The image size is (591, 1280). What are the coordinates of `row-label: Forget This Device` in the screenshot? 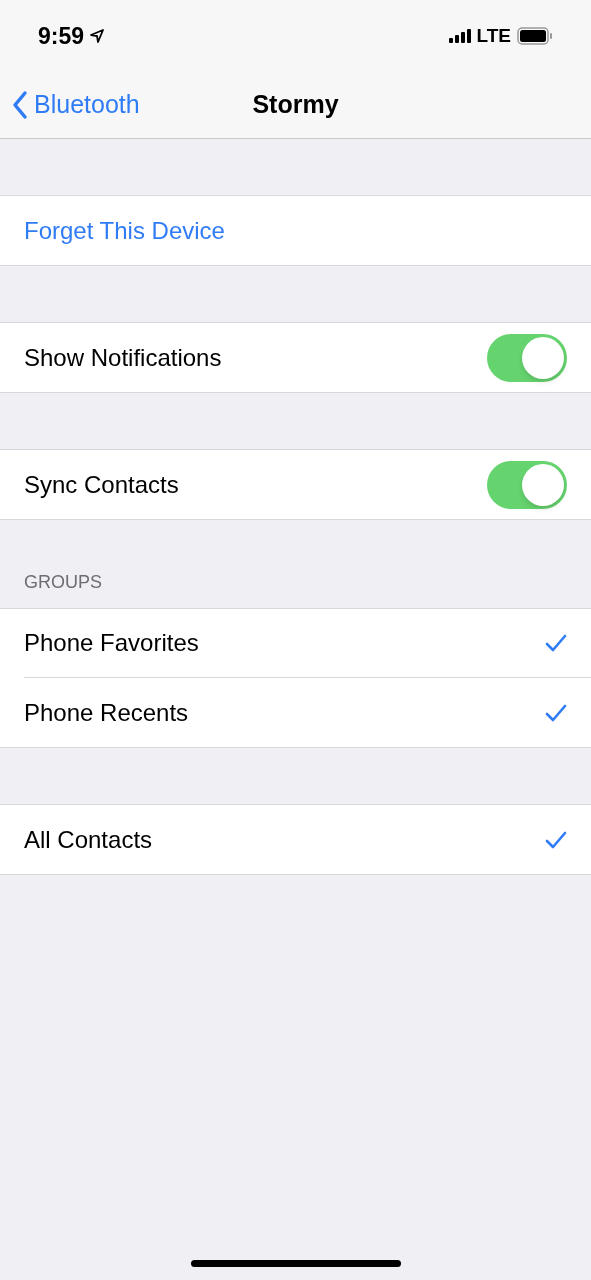 It's located at (124, 230).